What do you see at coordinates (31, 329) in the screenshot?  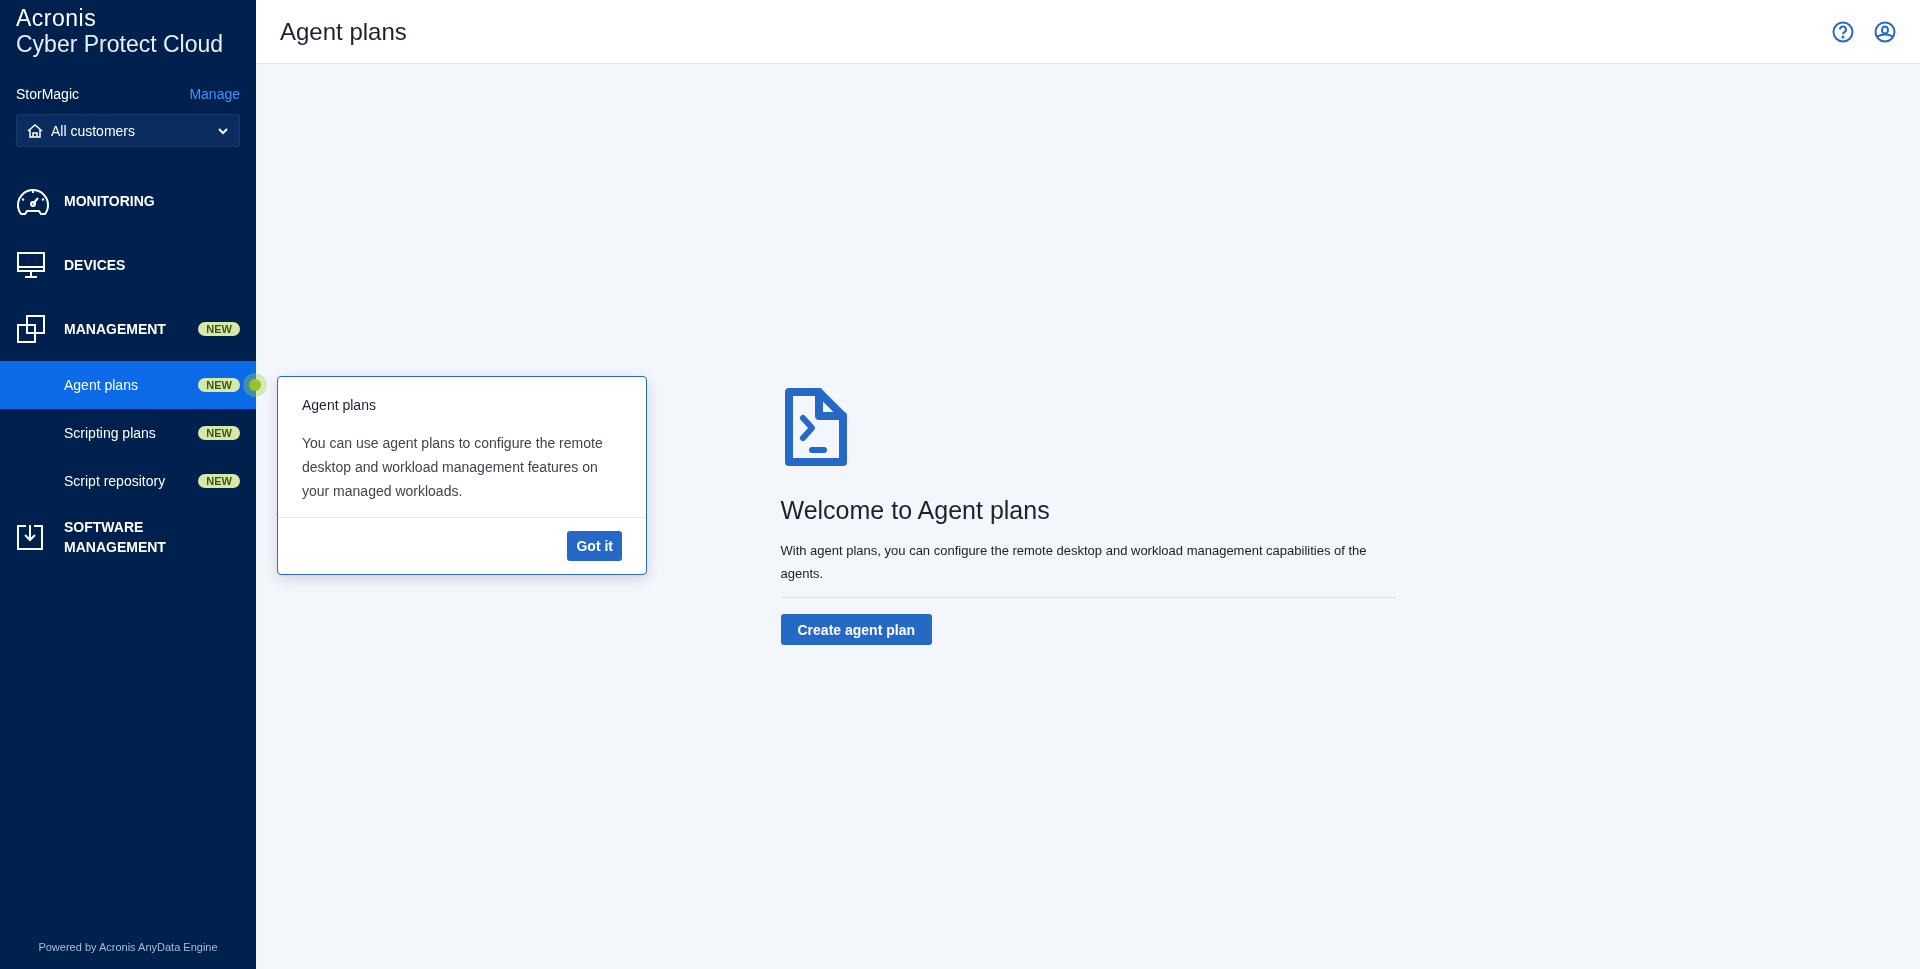 I see `overlapping-squares-icon` at bounding box center [31, 329].